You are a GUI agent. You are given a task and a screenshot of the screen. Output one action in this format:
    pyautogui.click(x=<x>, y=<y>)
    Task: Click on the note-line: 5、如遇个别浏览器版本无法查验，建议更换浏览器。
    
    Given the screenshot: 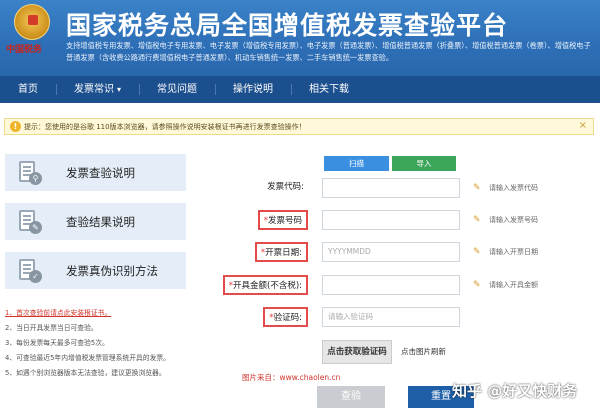 What is the action you would take?
    pyautogui.click(x=85, y=373)
    